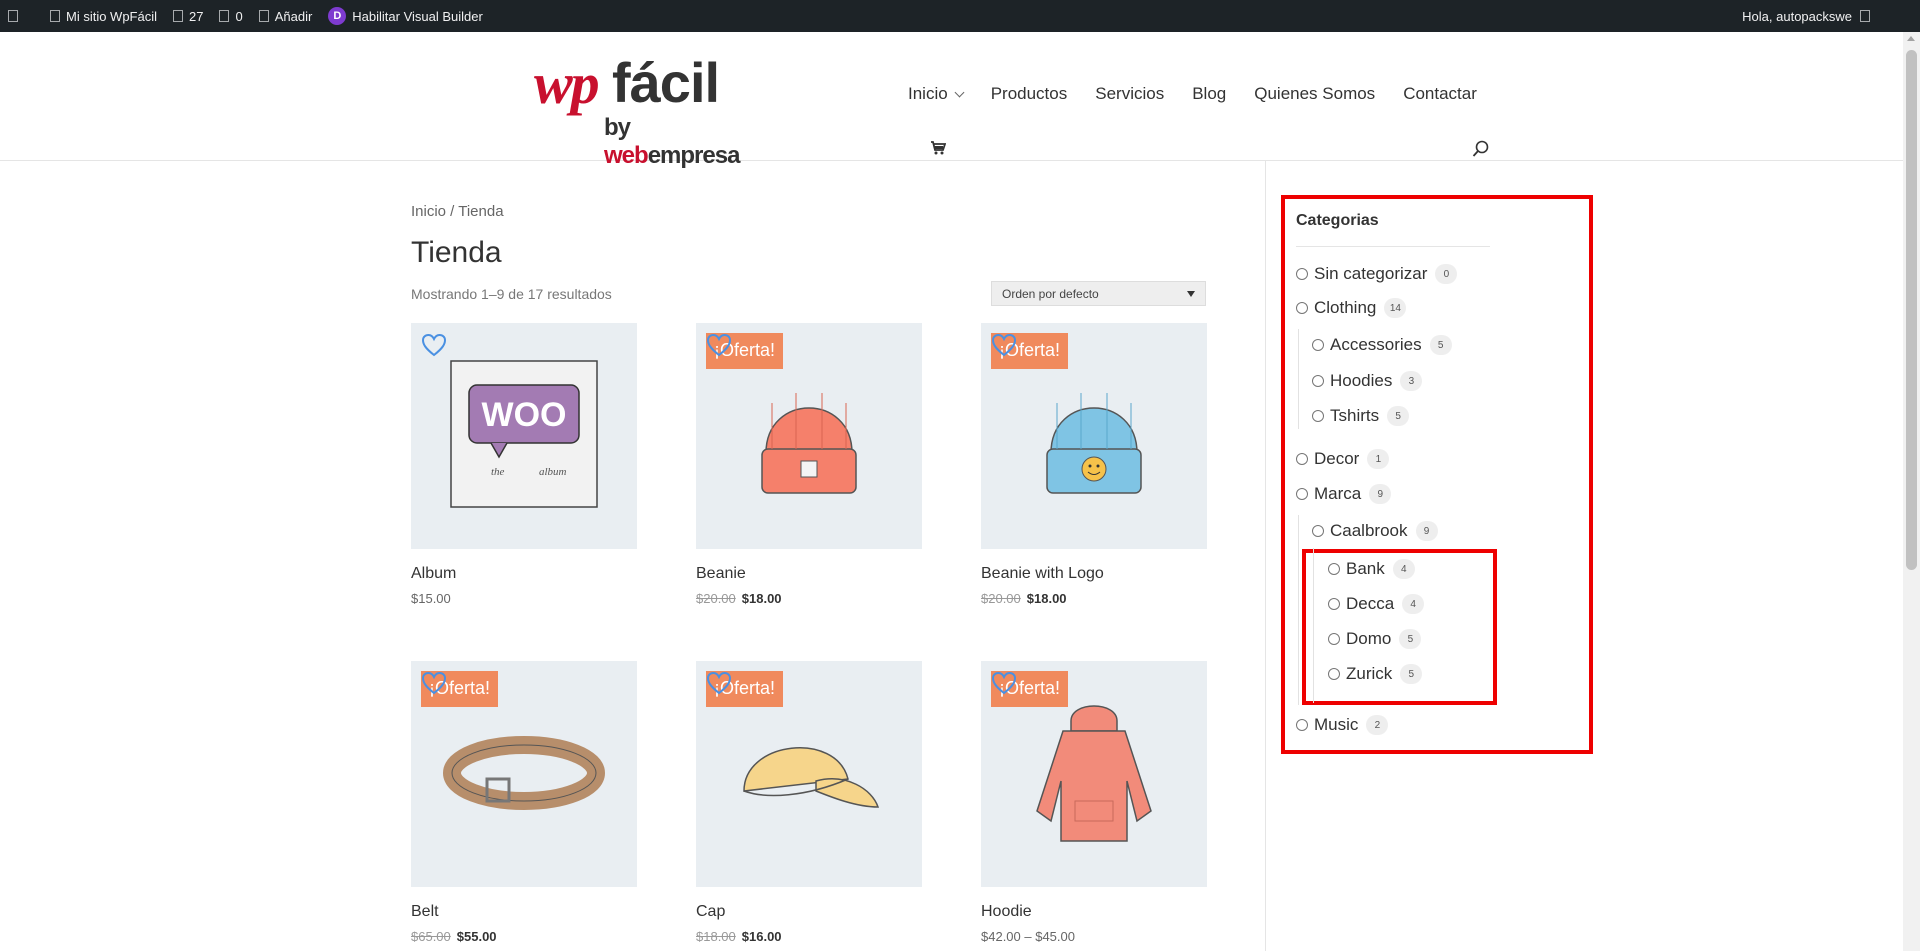 This screenshot has width=1920, height=951. I want to click on tree-line-marca, so click(1298, 610).